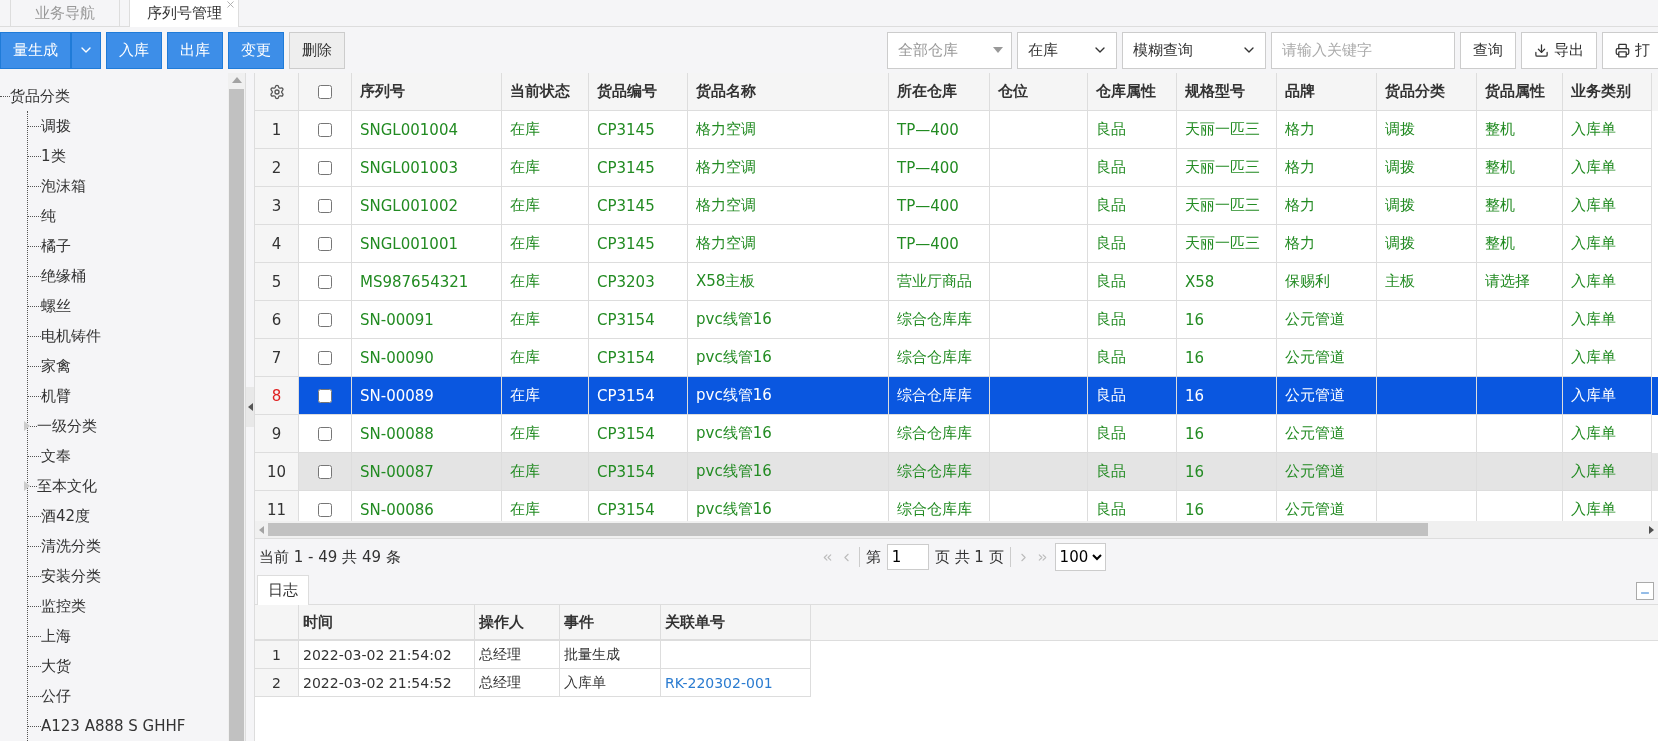 The image size is (1658, 741). Describe the element at coordinates (277, 434) in the screenshot. I see `row-number: 9` at that location.